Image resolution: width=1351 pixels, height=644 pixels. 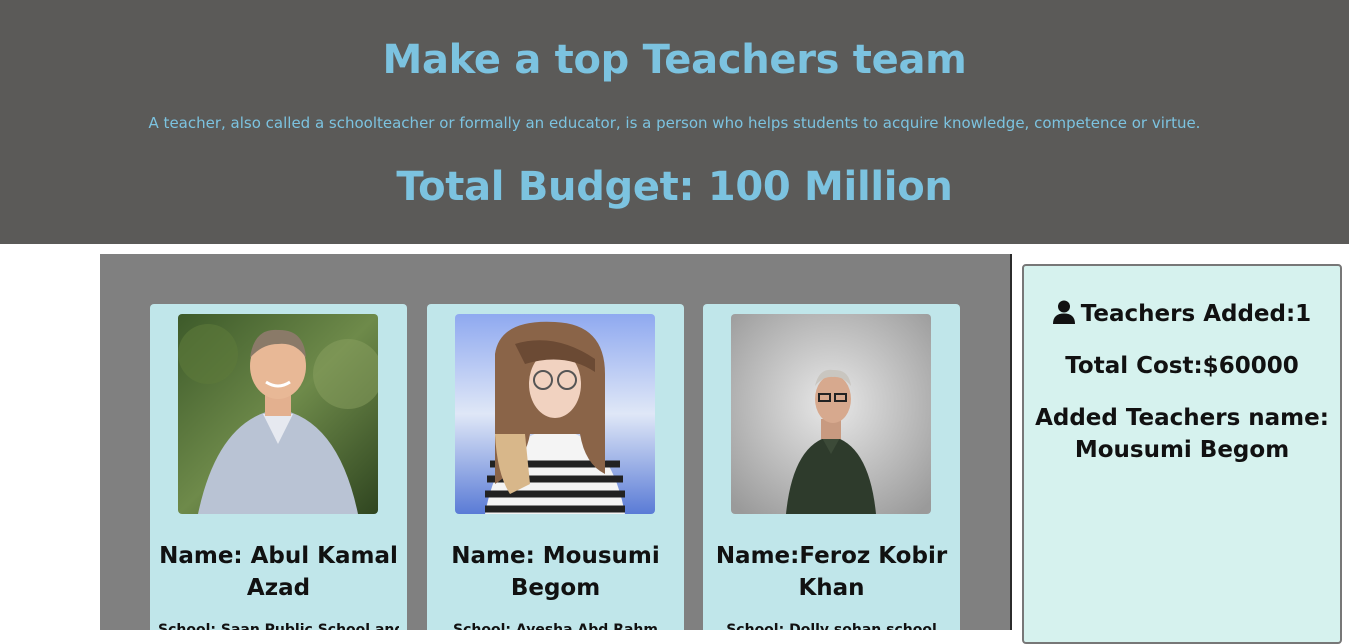 What do you see at coordinates (674, 187) in the screenshot?
I see `total-budget: Total Budget: 100 Million` at bounding box center [674, 187].